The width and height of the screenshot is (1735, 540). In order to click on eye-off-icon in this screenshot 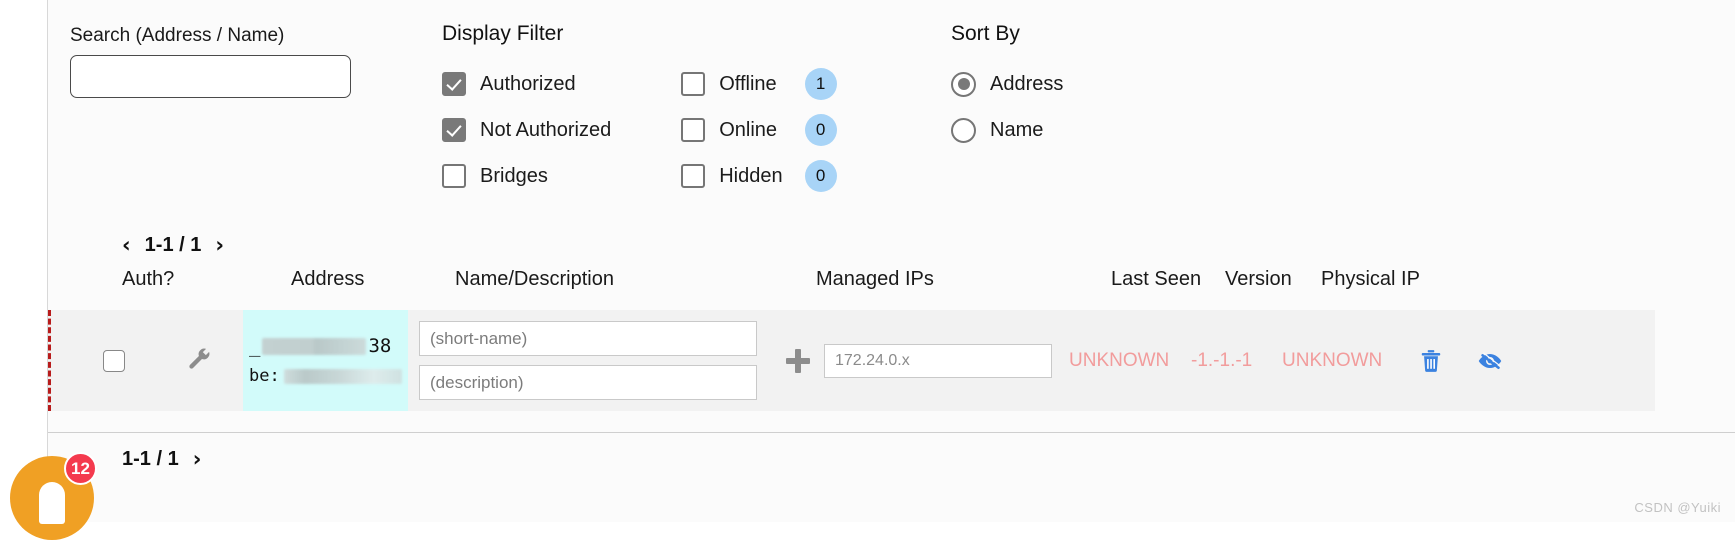, I will do `click(1490, 361)`.